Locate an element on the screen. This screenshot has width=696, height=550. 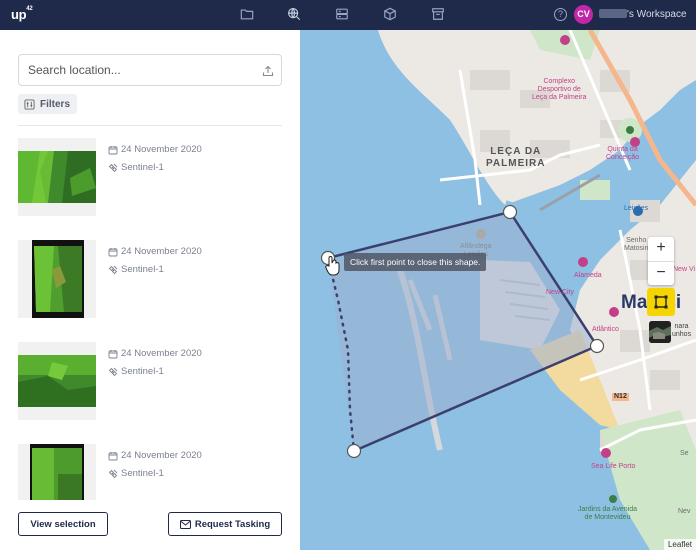
map-label: Nev is located at coordinates (684, 511).